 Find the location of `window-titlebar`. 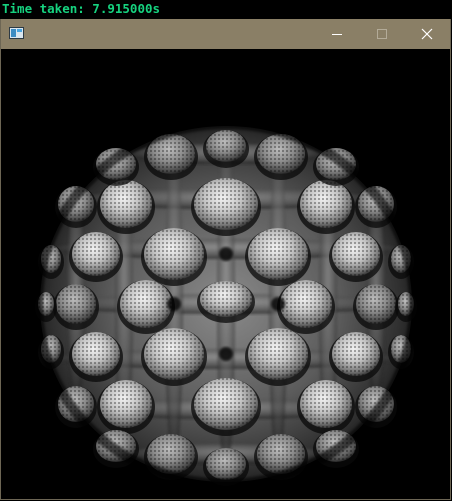

window-titlebar is located at coordinates (225, 34).